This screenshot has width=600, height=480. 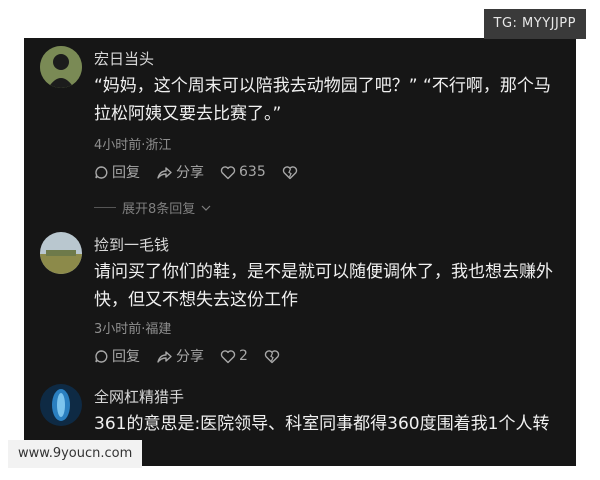 I want to click on watermark-top: TG: MYYJJPP, so click(x=534, y=24).